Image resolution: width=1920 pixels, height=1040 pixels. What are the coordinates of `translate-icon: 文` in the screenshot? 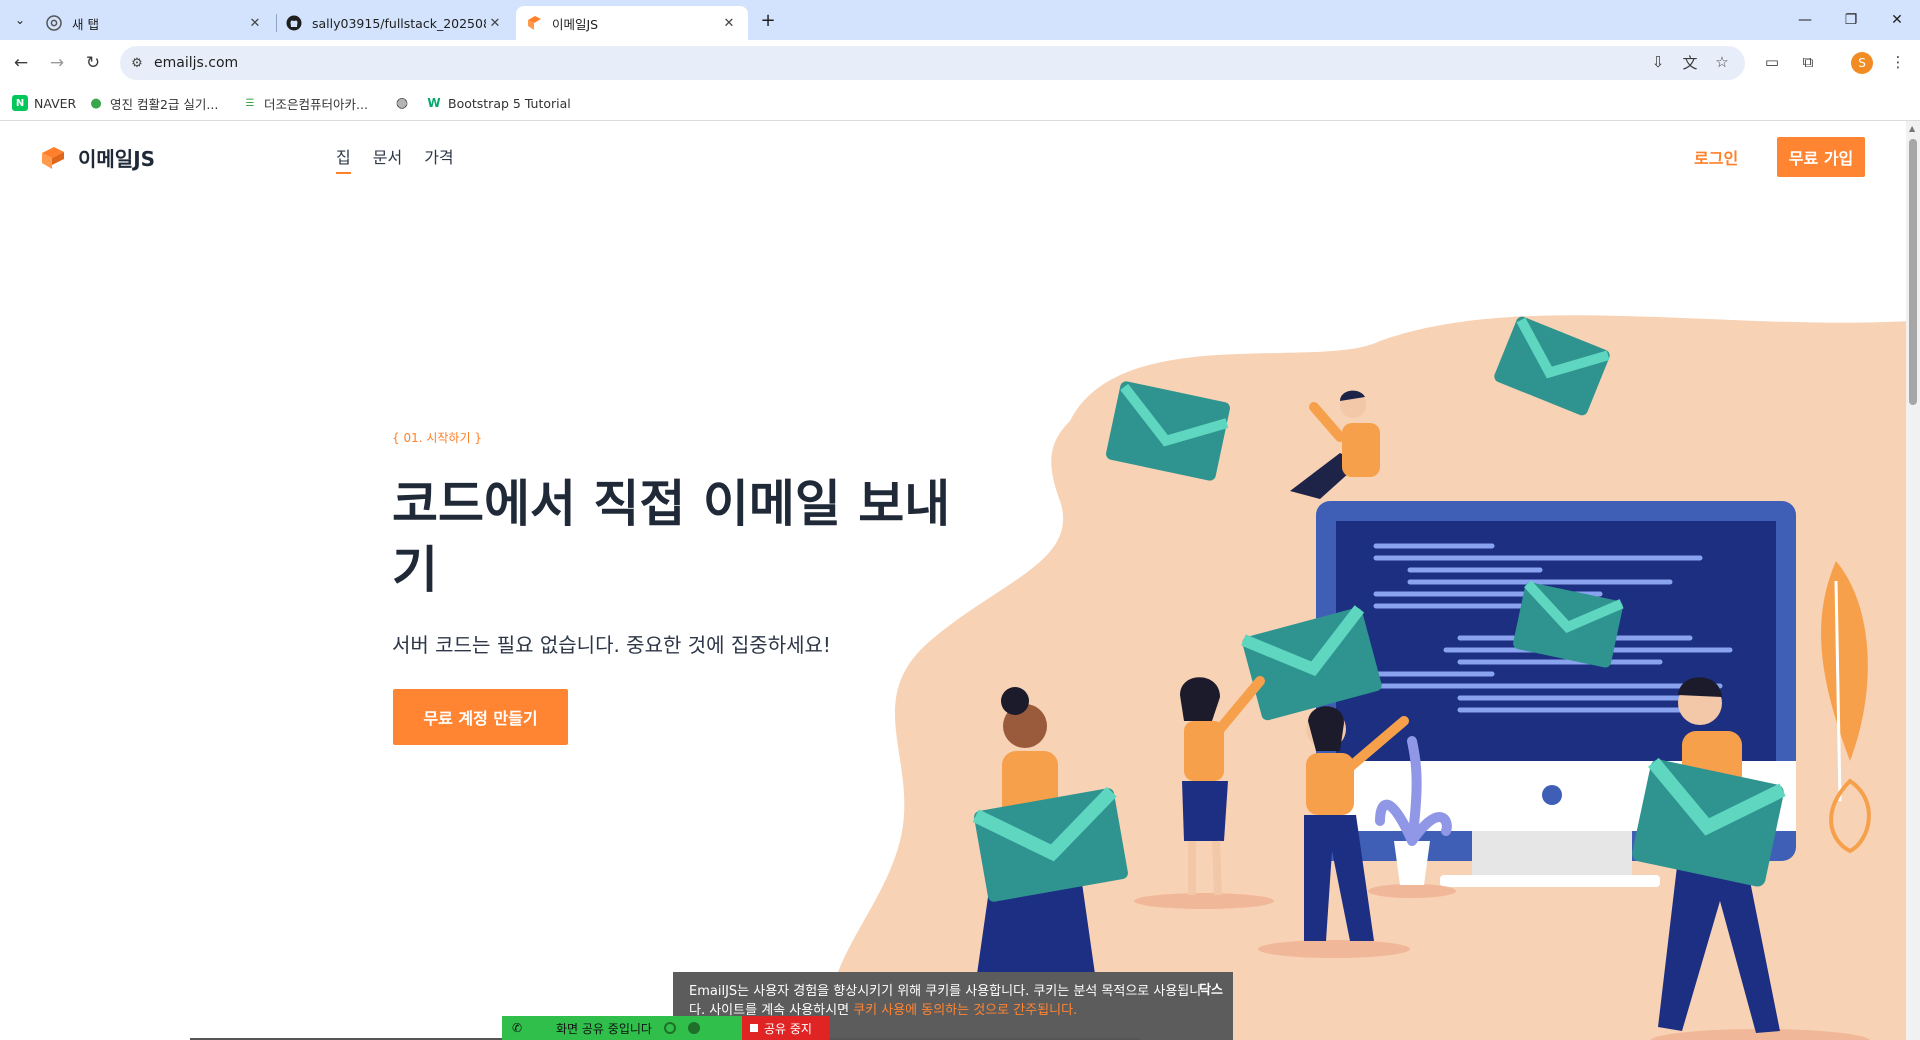 It's located at (1690, 62).